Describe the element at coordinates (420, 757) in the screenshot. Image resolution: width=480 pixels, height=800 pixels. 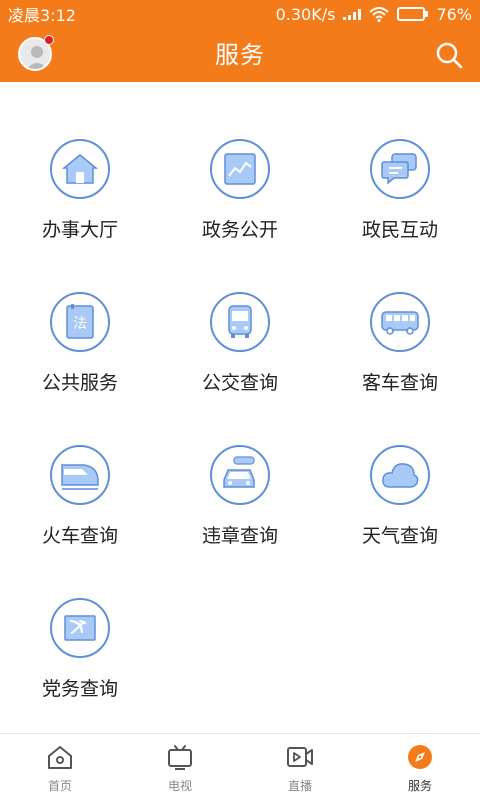
I see `compass-icon` at that location.